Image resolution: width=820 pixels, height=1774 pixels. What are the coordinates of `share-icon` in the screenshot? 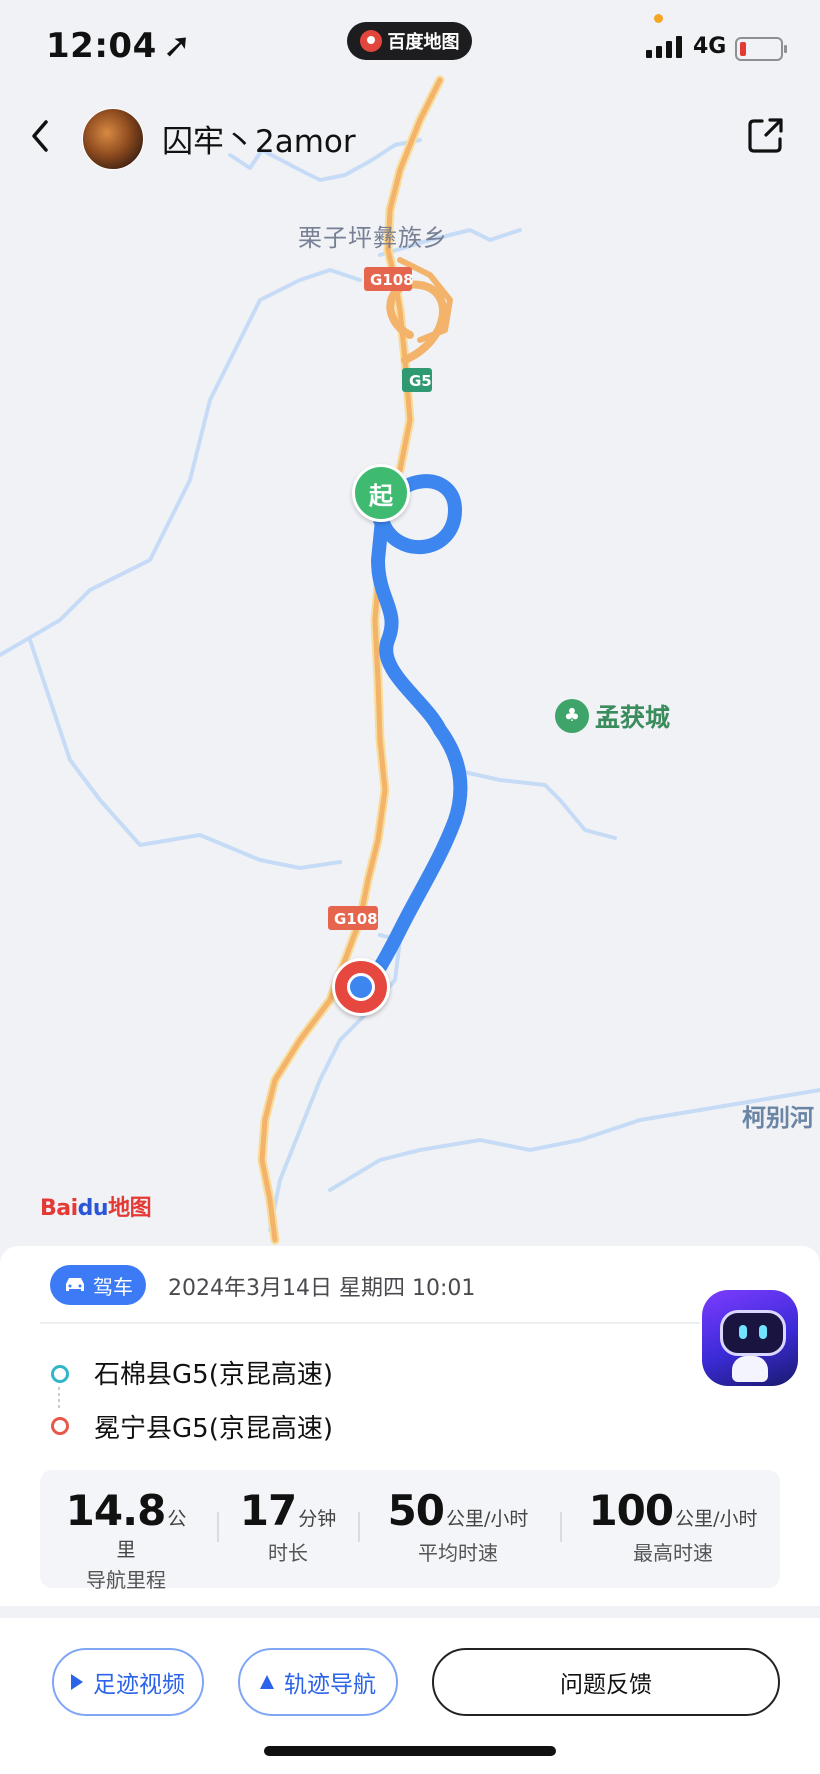 It's located at (766, 135).